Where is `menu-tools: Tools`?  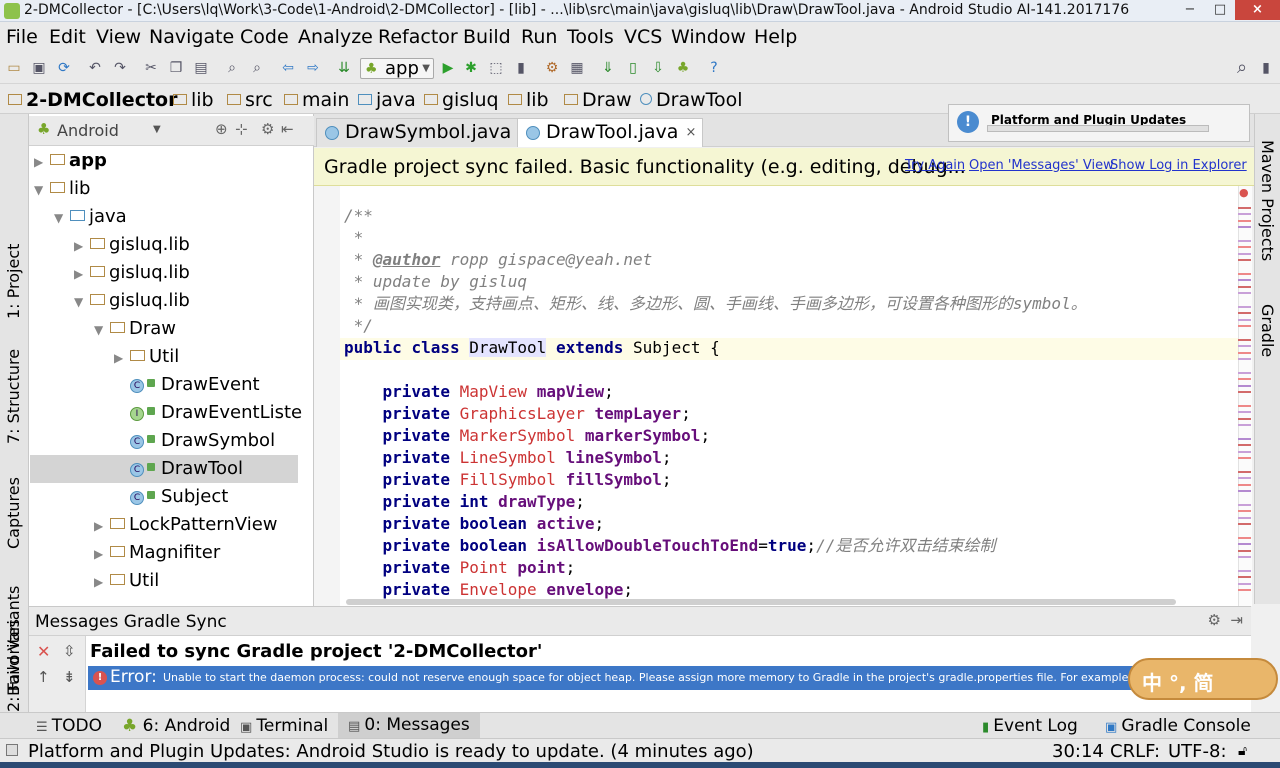
menu-tools: Tools is located at coordinates (590, 37).